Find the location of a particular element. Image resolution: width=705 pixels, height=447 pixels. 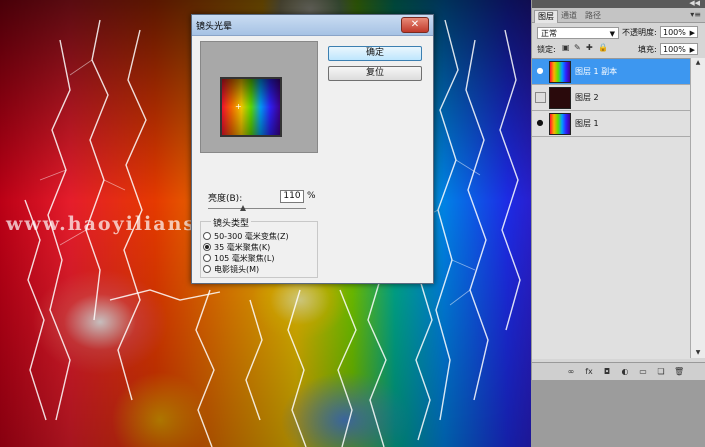

adjustment-layer-icon: ◐ is located at coordinates (625, 372).